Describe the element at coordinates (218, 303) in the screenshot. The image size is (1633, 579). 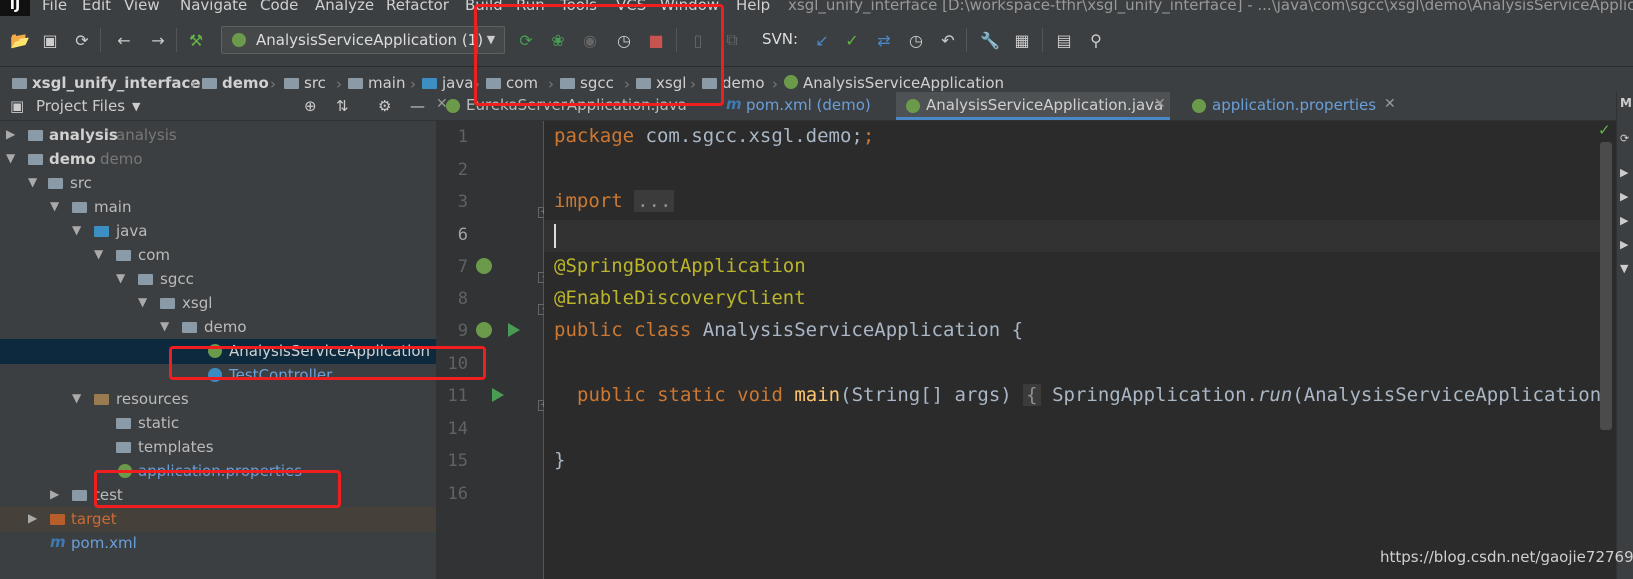
I see `tree-item-xsgl: ▼ xsgl` at that location.